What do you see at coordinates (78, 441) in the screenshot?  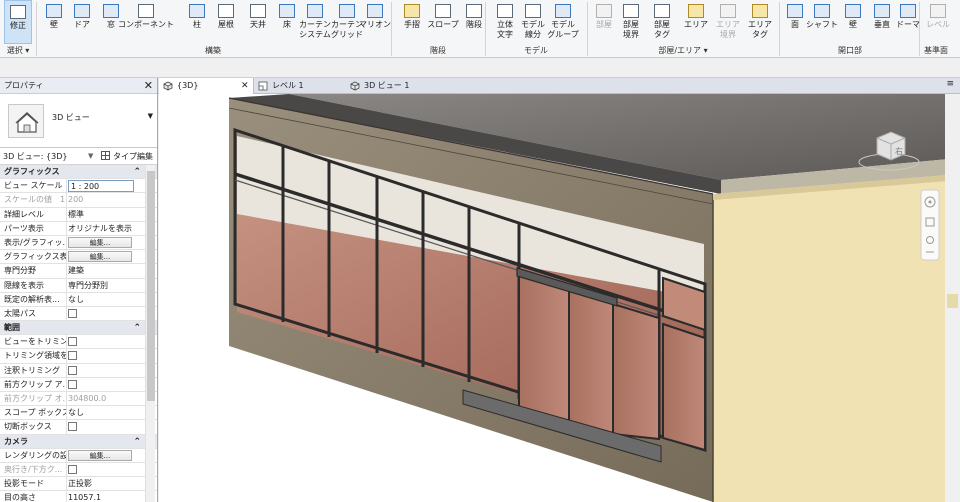 I see `property-category: カメラ ⌃` at bounding box center [78, 441].